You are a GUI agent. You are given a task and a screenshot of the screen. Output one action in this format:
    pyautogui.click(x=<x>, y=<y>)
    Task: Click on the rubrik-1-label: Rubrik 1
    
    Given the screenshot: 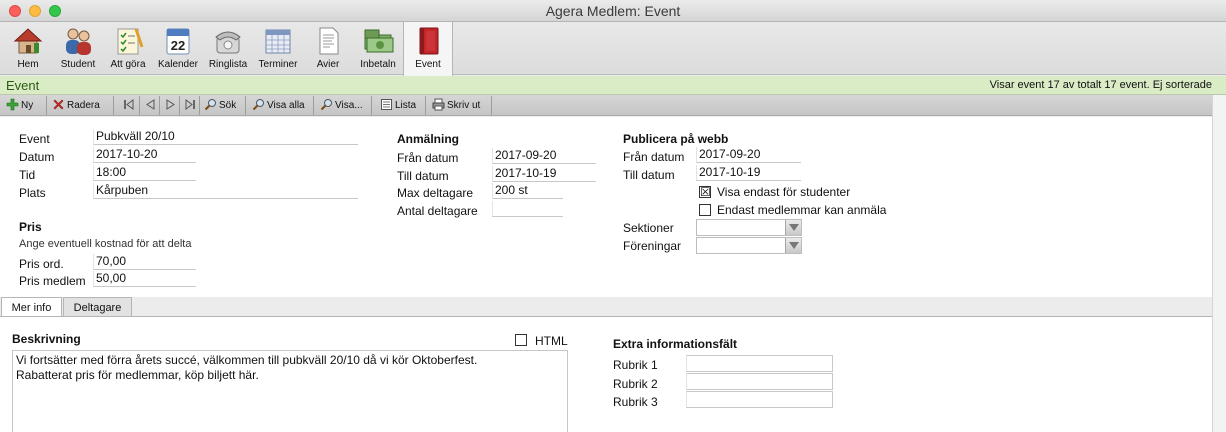 What is the action you would take?
    pyautogui.click(x=635, y=365)
    